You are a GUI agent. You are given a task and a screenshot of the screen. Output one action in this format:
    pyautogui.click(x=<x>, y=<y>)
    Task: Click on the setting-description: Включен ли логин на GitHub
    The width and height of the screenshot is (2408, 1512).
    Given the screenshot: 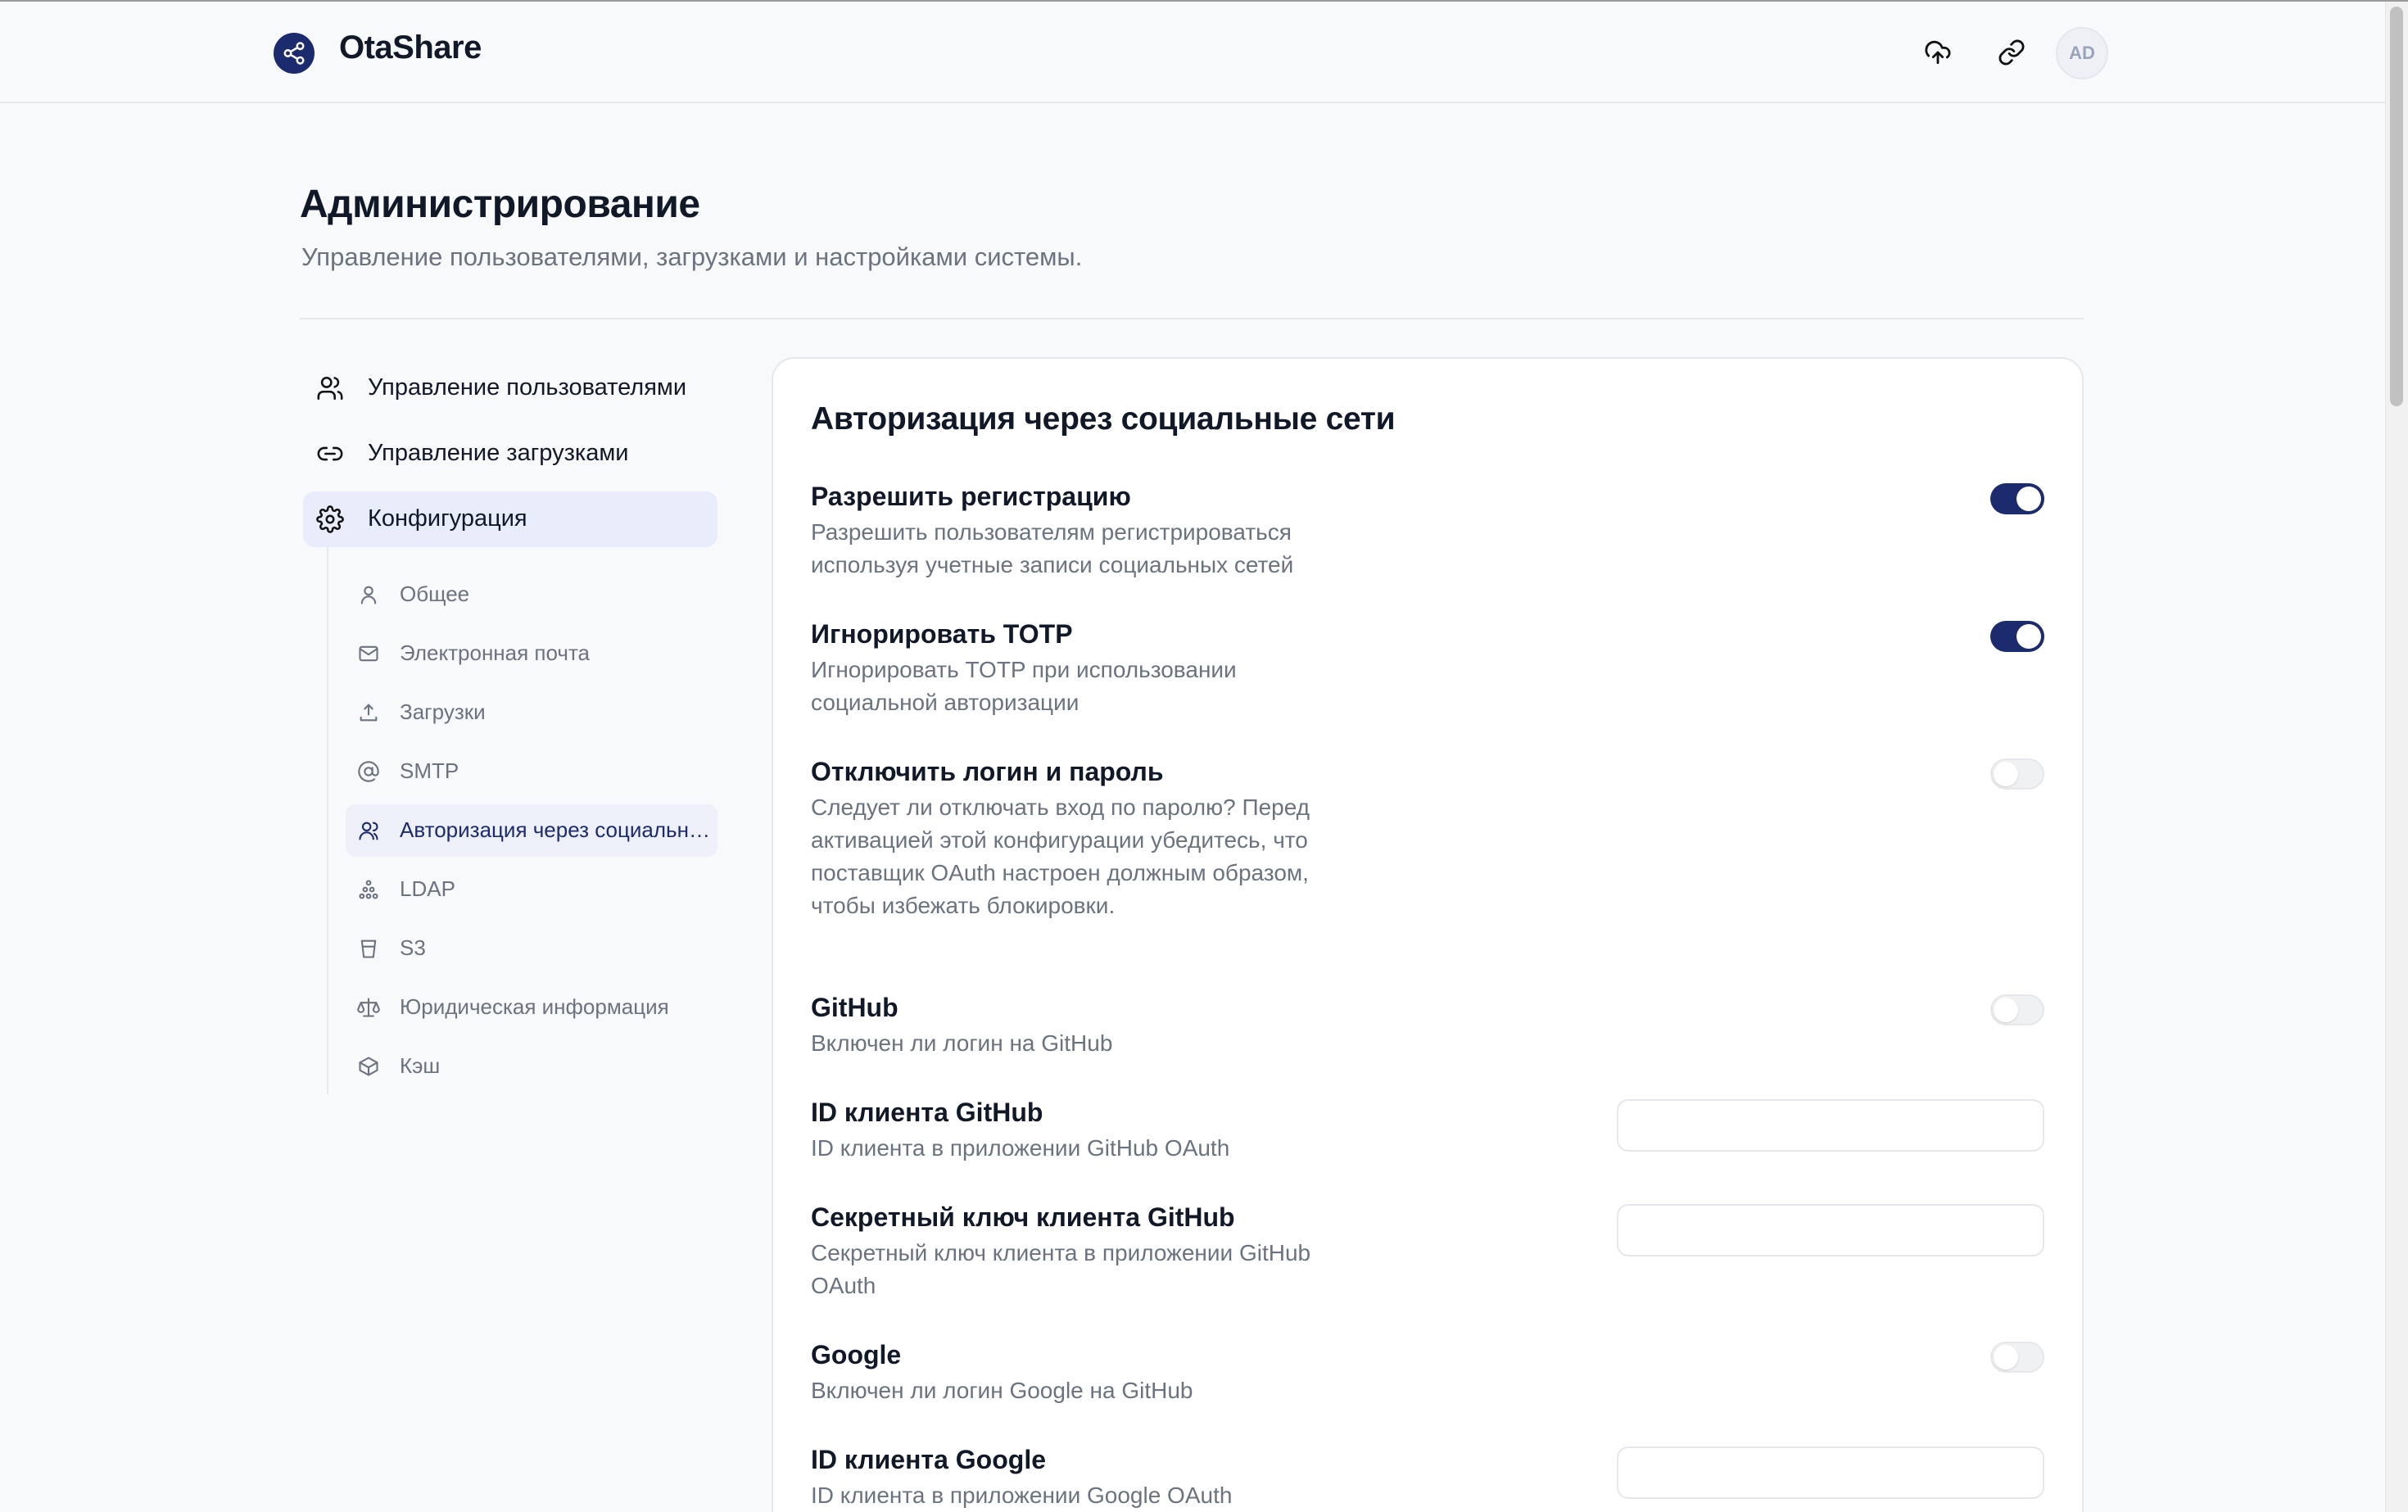 What is the action you would take?
    pyautogui.click(x=962, y=1043)
    